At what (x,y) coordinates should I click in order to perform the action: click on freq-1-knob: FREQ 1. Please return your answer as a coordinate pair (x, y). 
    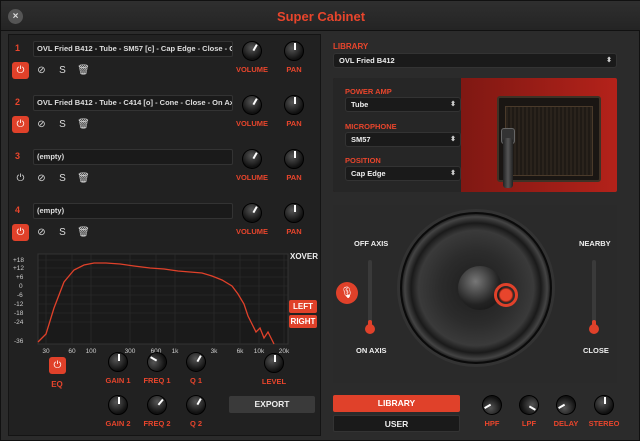
    Looking at the image, I should click on (157, 371).